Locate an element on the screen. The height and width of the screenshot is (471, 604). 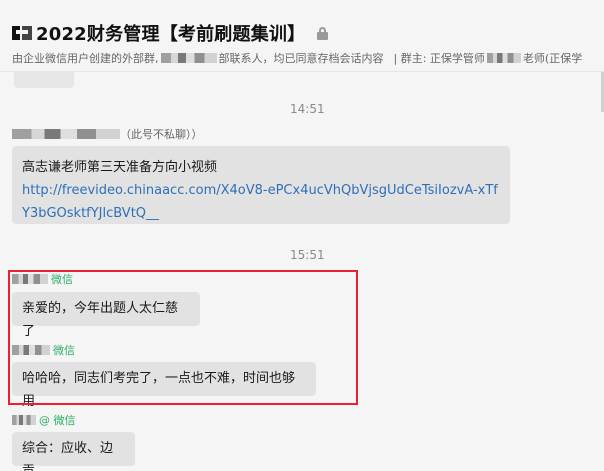
wechat-tag: @ 微信 is located at coordinates (57, 420).